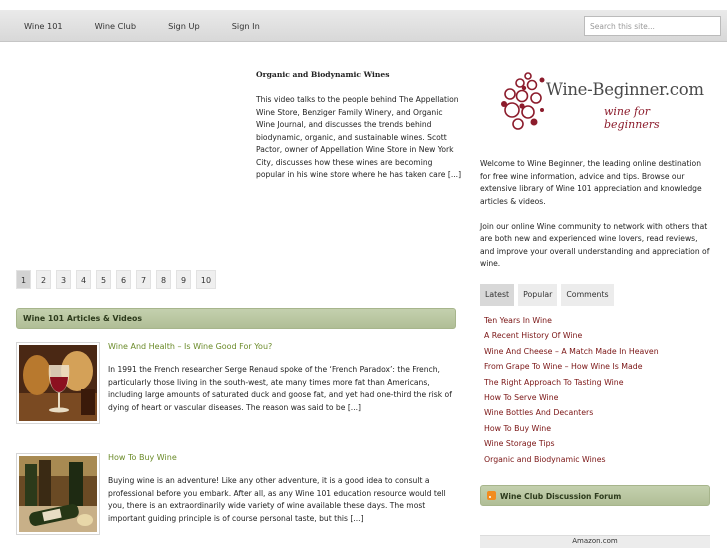 The height and width of the screenshot is (548, 727). Describe the element at coordinates (571, 354) in the screenshot. I see `latest-post-link: Wine And Cheese – A Match Made In Heaven` at that location.